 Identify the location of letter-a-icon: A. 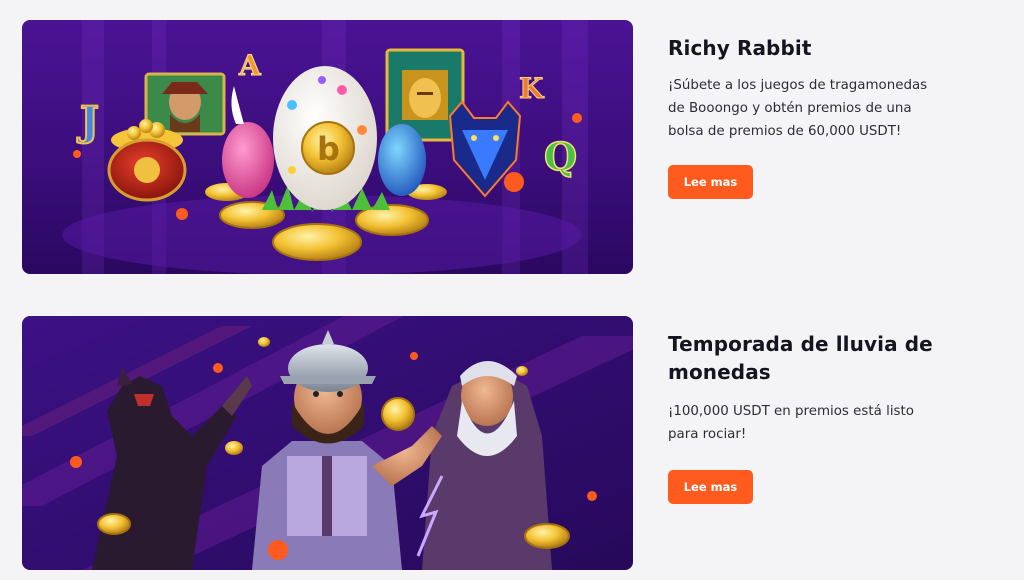
(250, 65).